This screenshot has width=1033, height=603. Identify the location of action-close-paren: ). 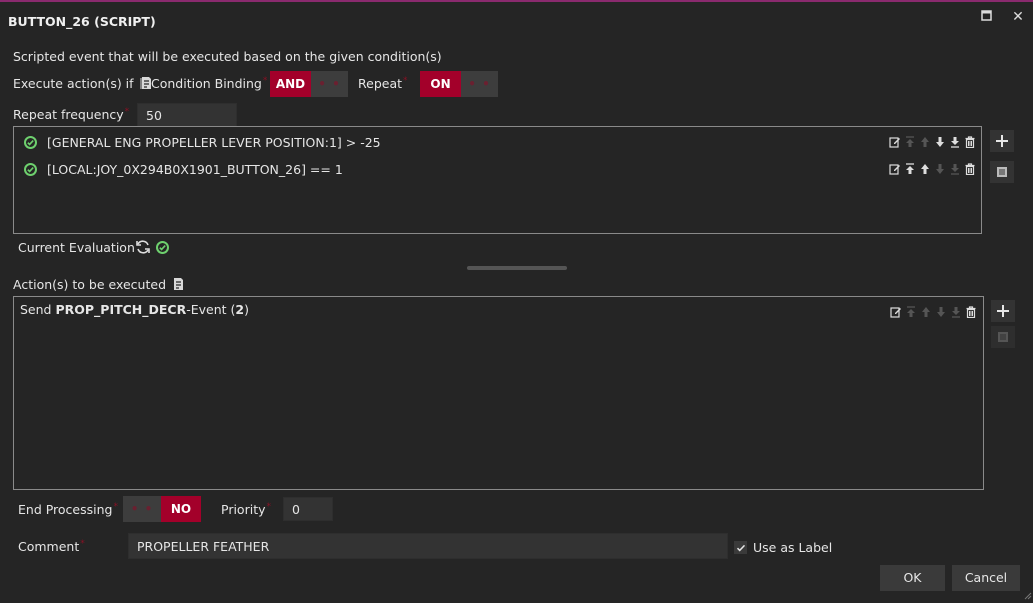
(246, 309).